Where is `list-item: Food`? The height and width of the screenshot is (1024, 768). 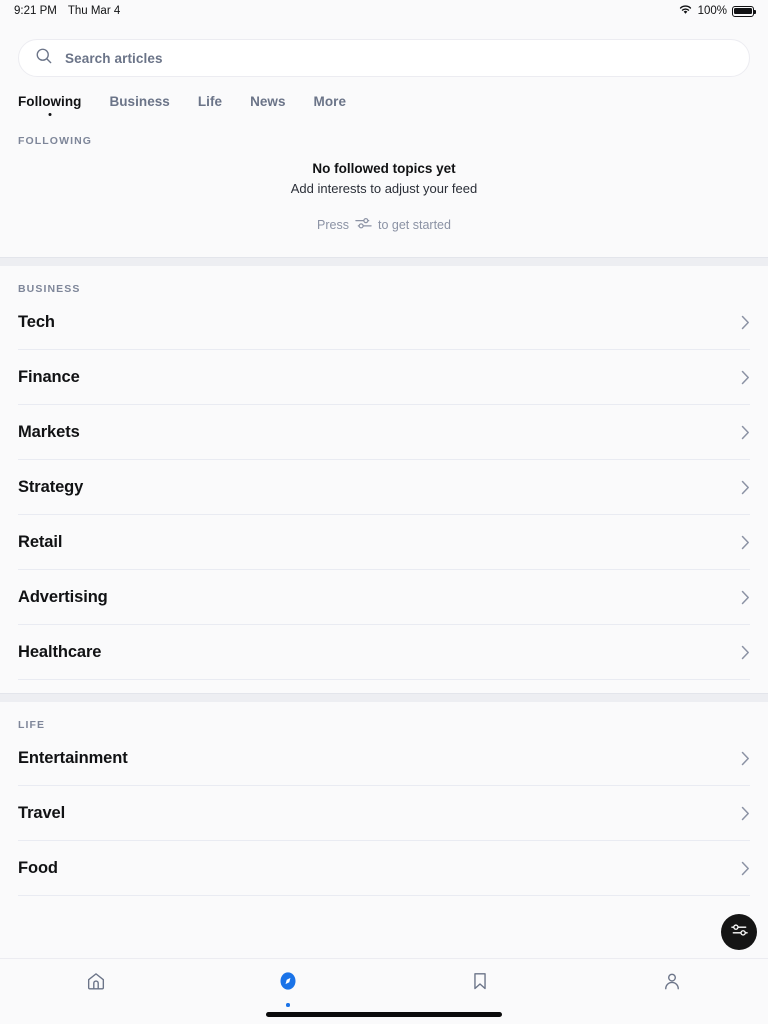
list-item: Food is located at coordinates (384, 868).